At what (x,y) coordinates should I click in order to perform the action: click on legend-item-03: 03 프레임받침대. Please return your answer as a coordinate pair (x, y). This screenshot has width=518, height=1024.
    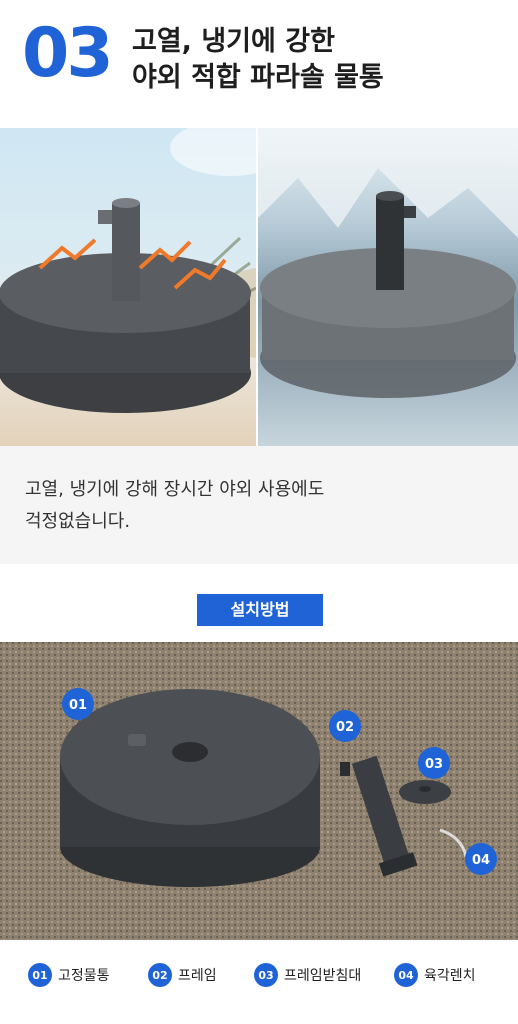
    Looking at the image, I should click on (307, 975).